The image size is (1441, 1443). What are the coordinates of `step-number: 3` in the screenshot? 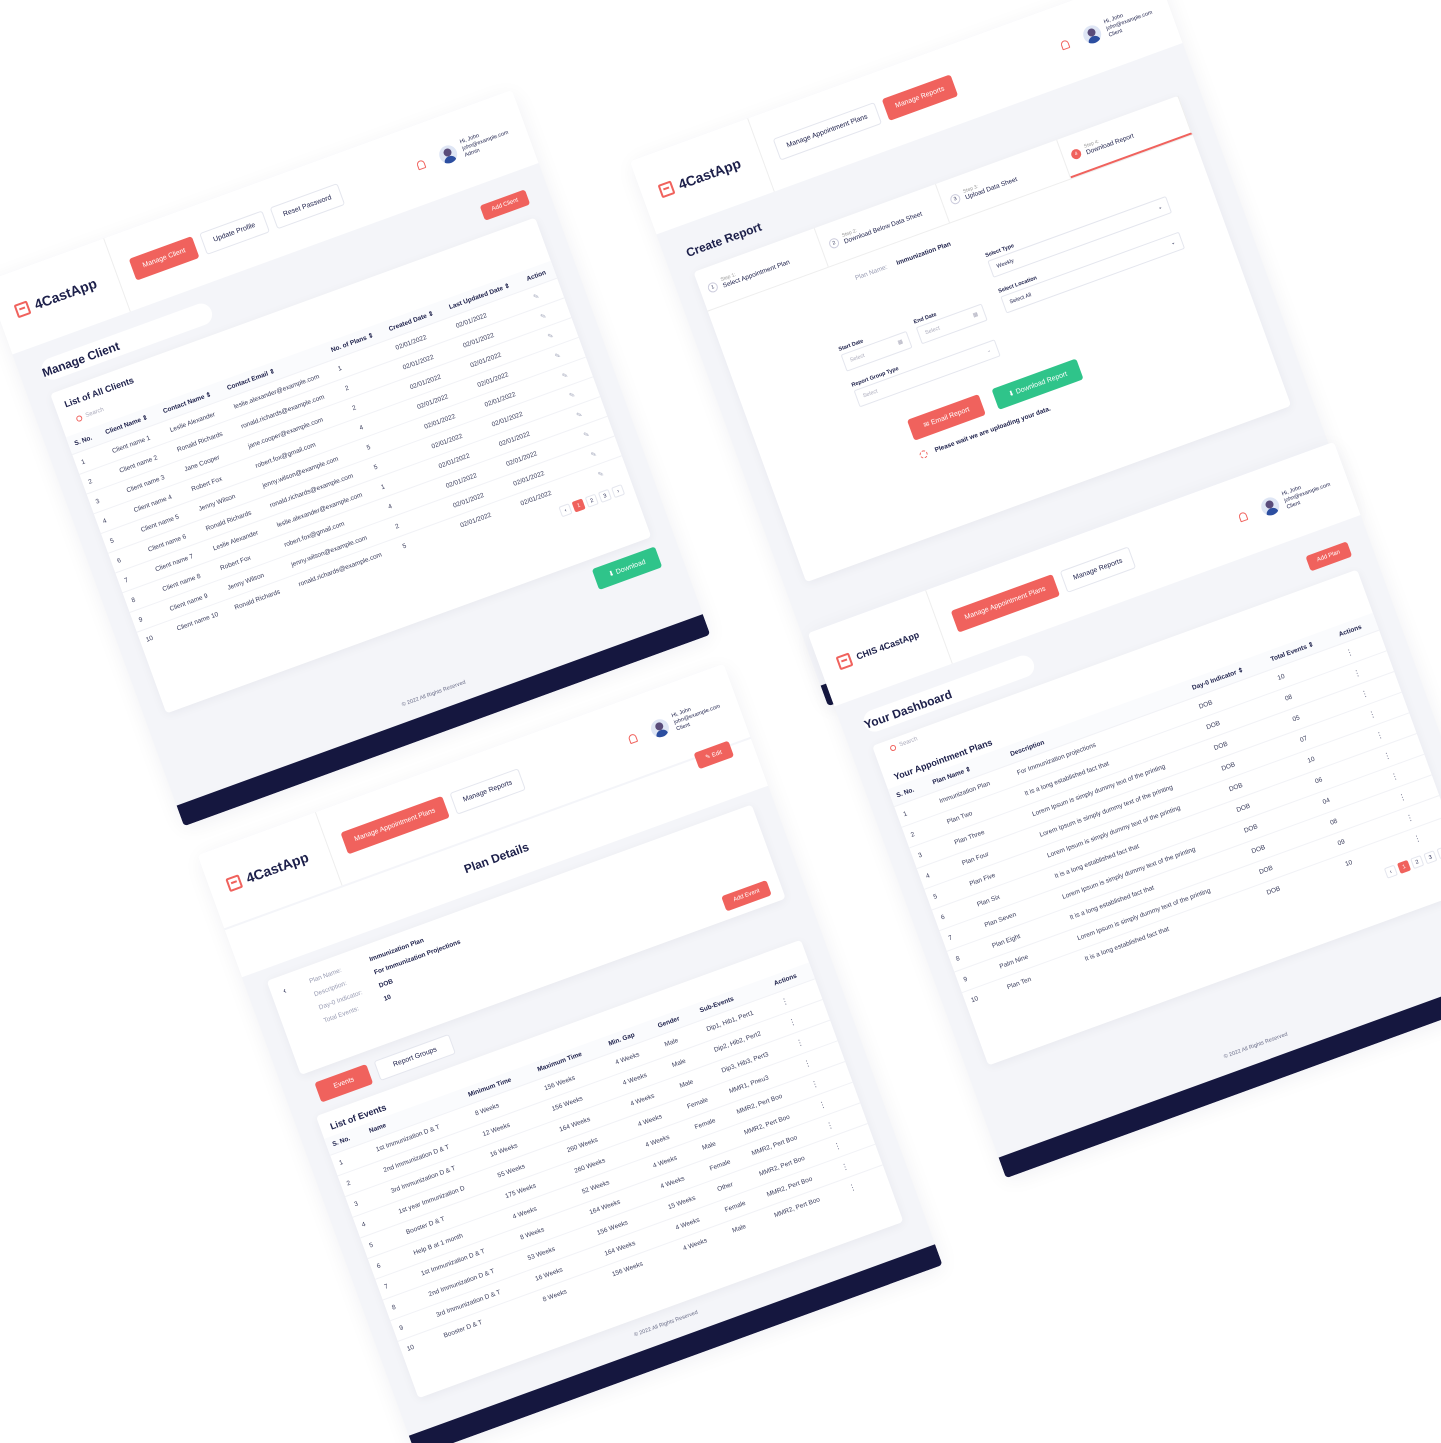 It's located at (955, 199).